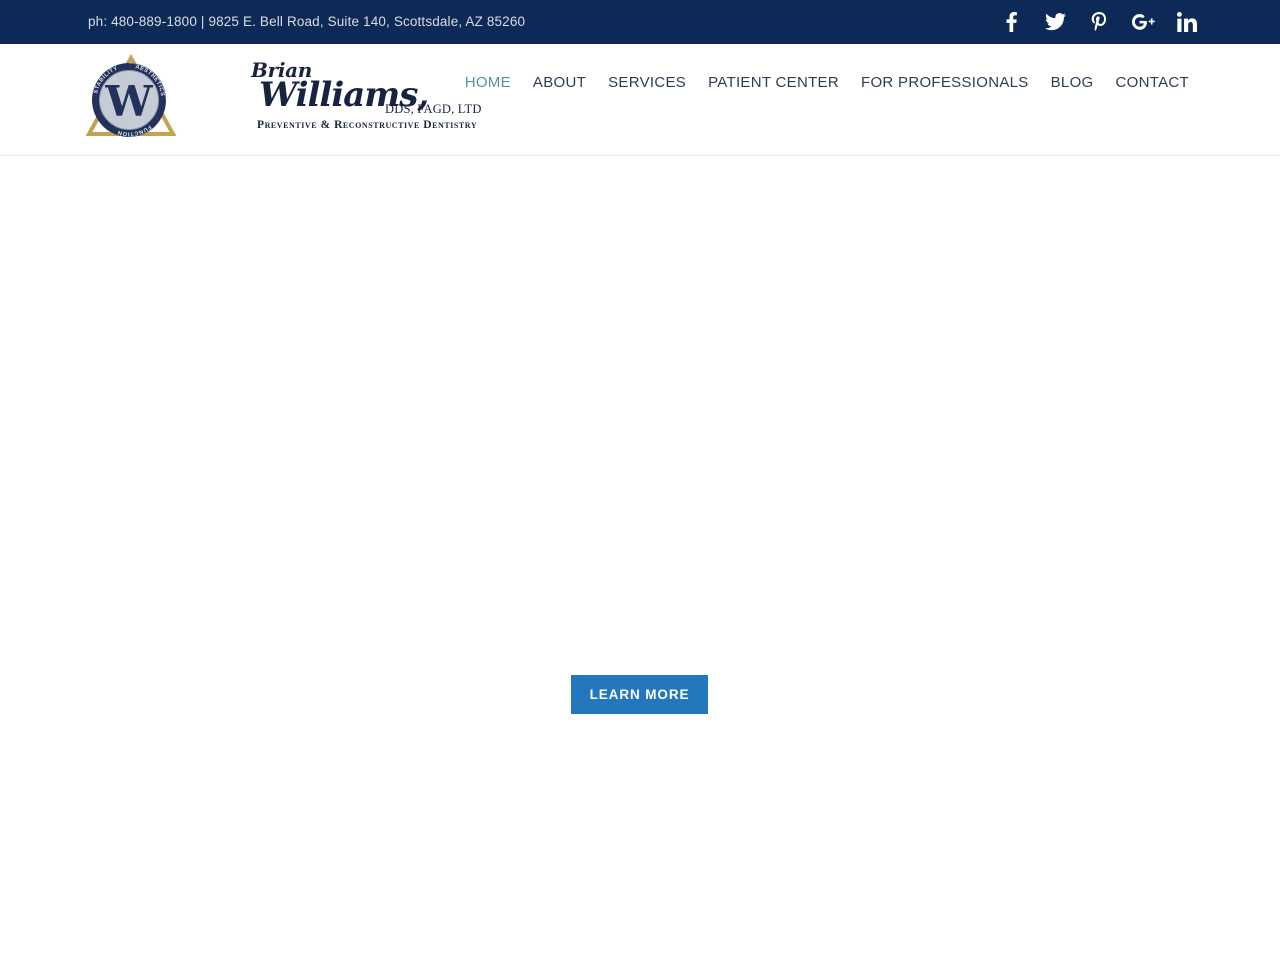 This screenshot has height=960, width=1280. I want to click on social-link-linkedin, so click(1187, 22).